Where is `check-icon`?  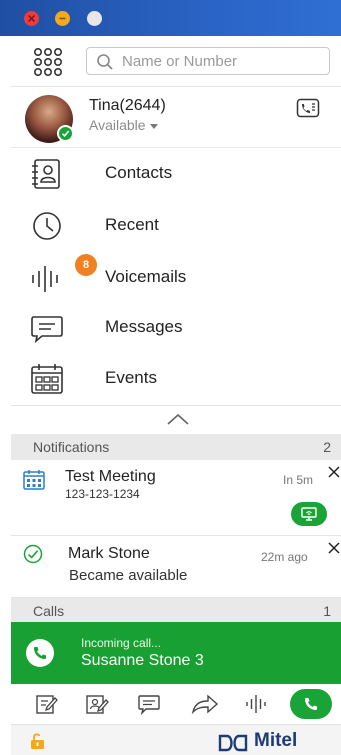
check-icon is located at coordinates (65, 133).